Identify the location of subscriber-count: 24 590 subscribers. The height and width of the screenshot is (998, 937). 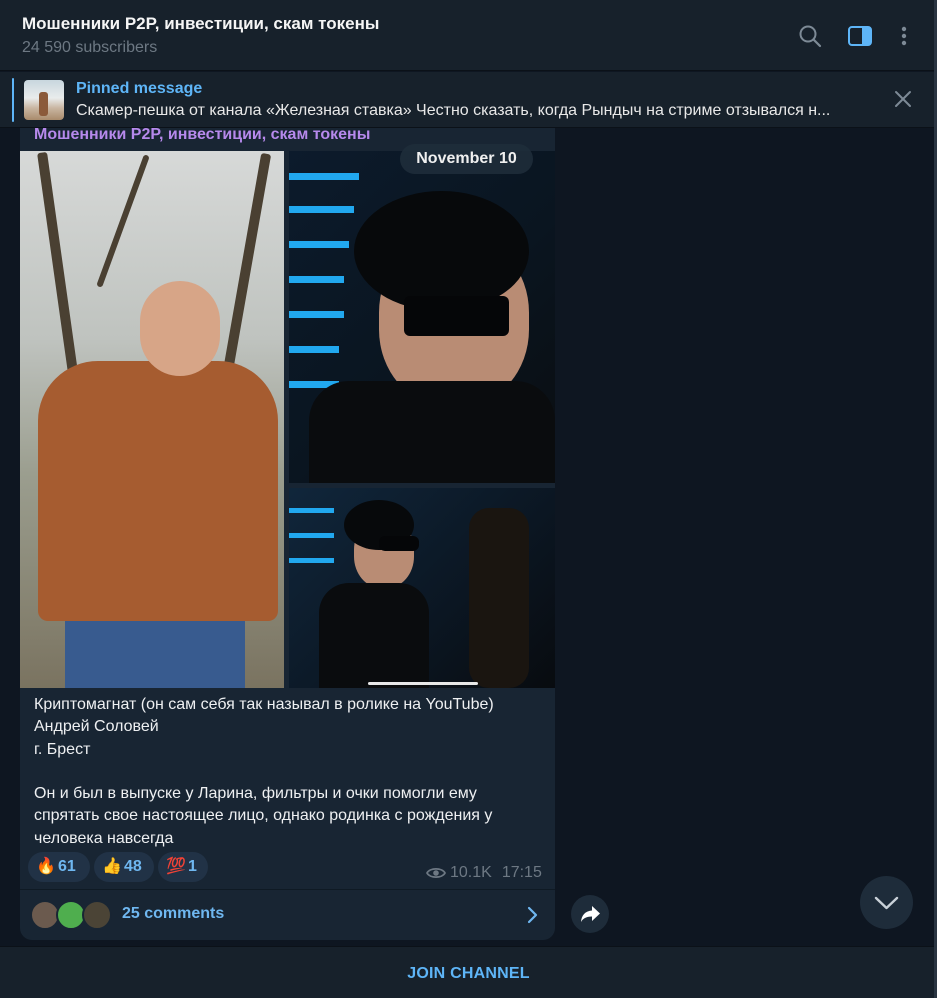
(90, 47).